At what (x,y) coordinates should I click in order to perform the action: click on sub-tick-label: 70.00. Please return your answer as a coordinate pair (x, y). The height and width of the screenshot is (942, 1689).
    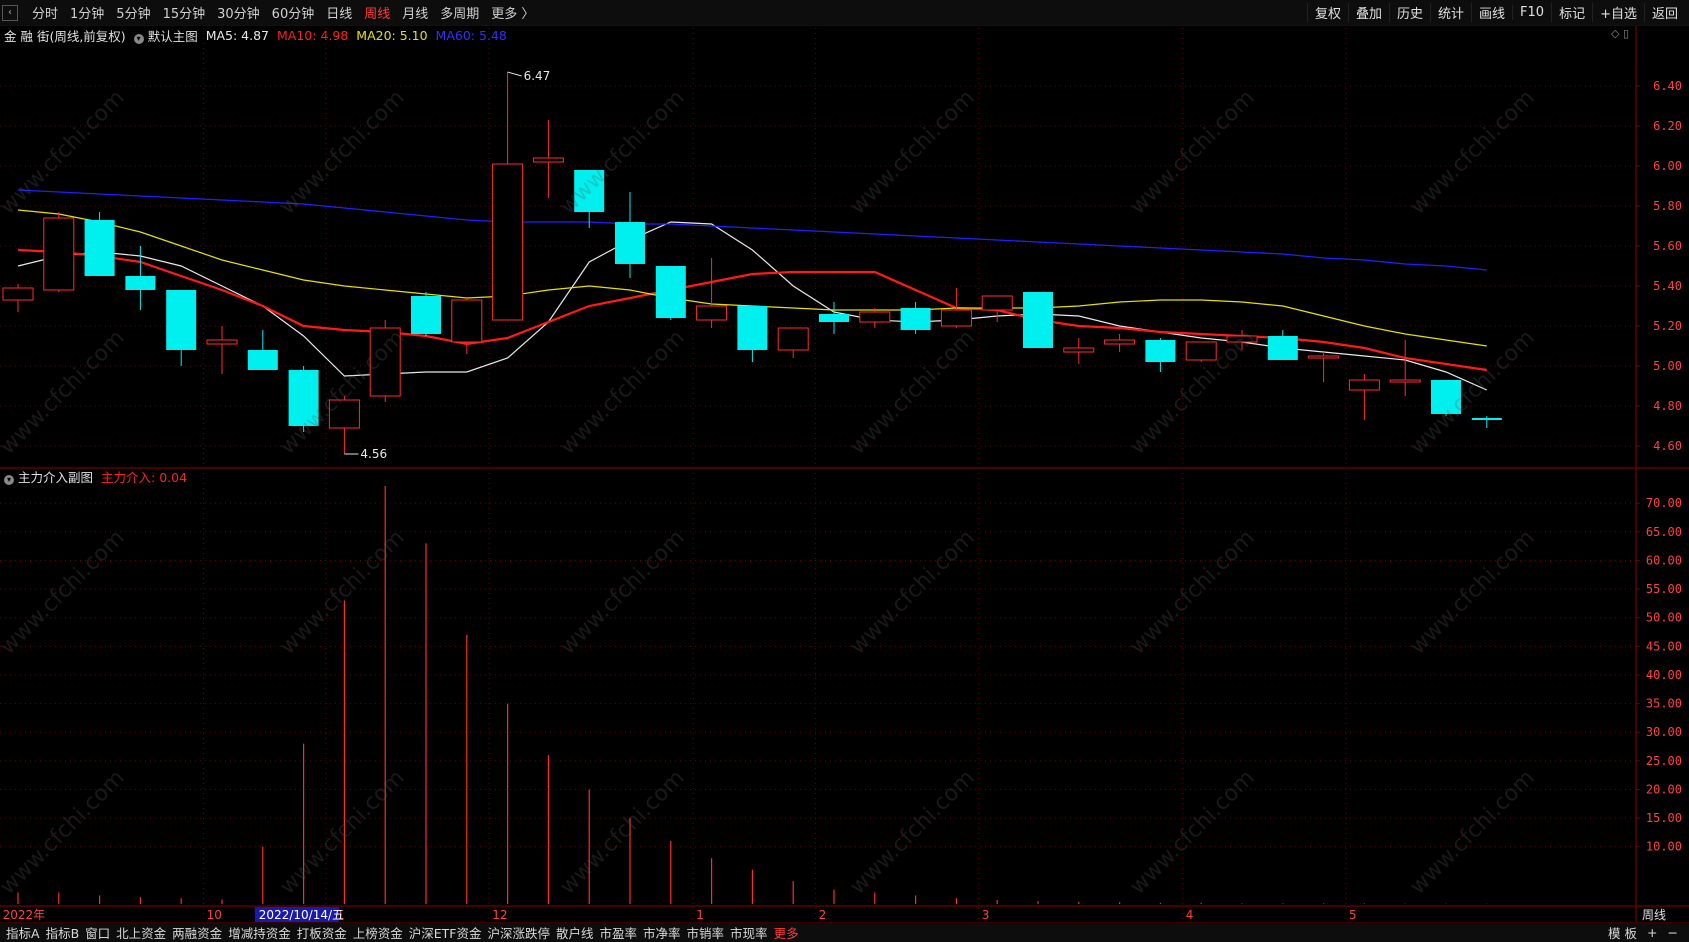
    Looking at the image, I should click on (1664, 503).